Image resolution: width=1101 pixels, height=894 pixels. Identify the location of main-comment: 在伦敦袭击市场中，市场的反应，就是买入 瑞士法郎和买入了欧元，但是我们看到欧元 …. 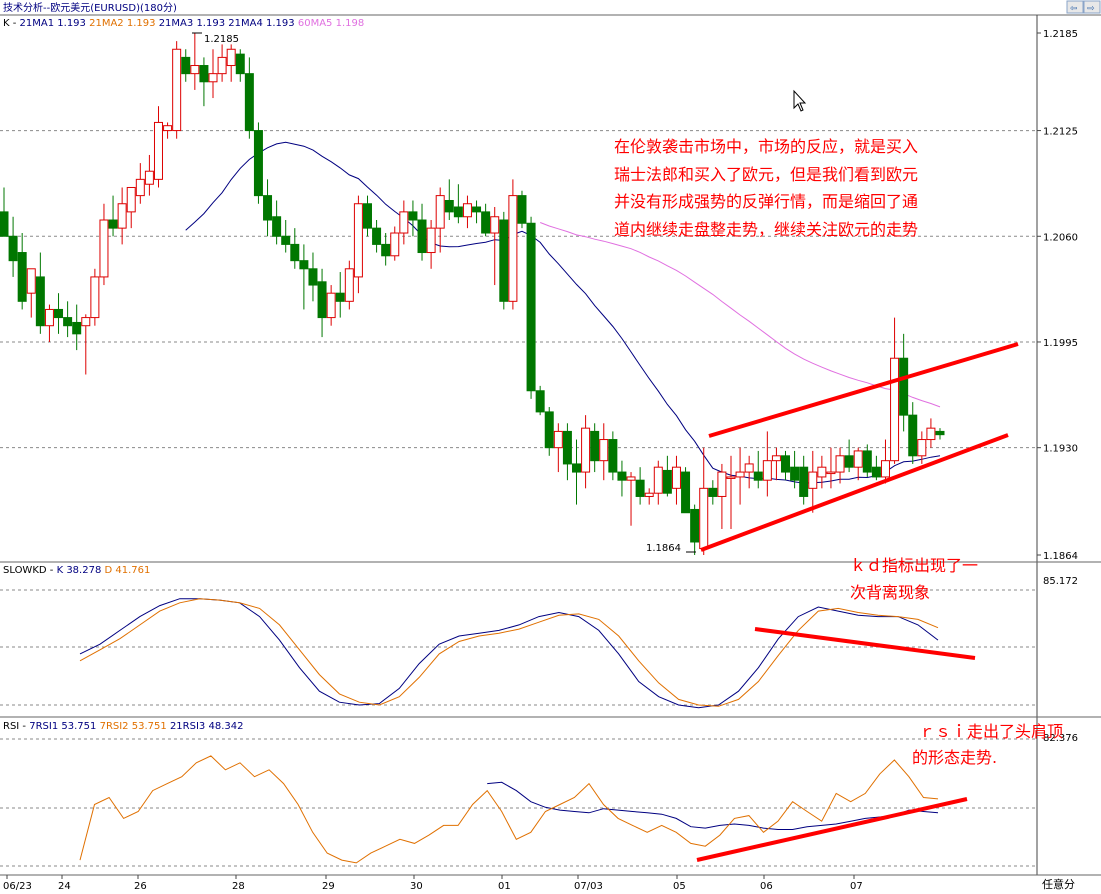
(766, 188).